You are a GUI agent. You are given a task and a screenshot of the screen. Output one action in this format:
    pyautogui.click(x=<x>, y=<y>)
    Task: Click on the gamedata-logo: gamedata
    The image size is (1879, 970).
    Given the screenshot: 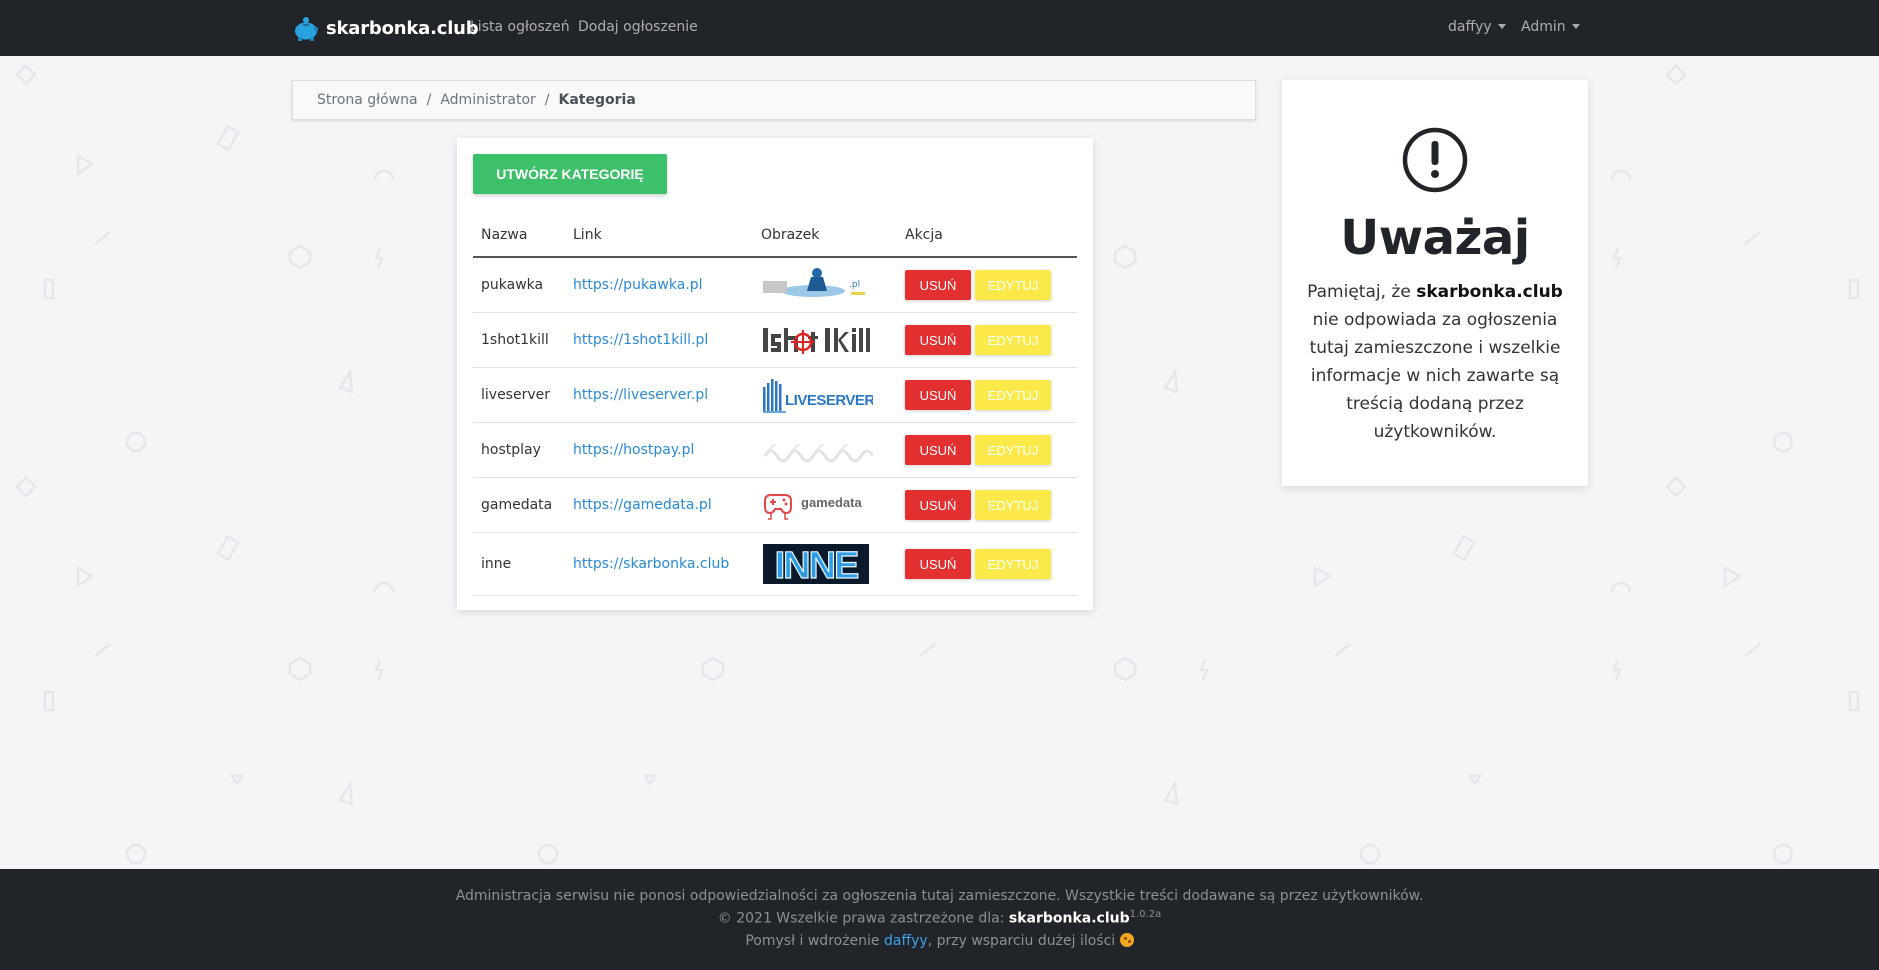 What is the action you would take?
    pyautogui.click(x=813, y=507)
    